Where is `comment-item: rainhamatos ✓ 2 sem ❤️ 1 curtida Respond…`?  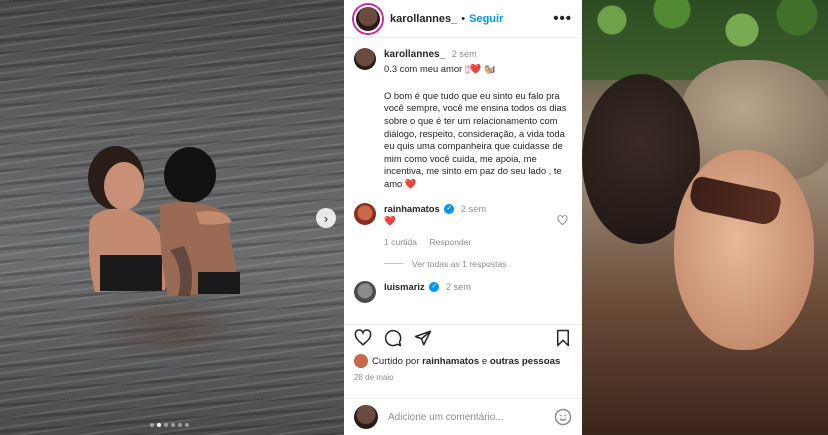
comment-item: rainhamatos ✓ 2 sem ❤️ 1 curtida Respond… is located at coordinates (463, 225).